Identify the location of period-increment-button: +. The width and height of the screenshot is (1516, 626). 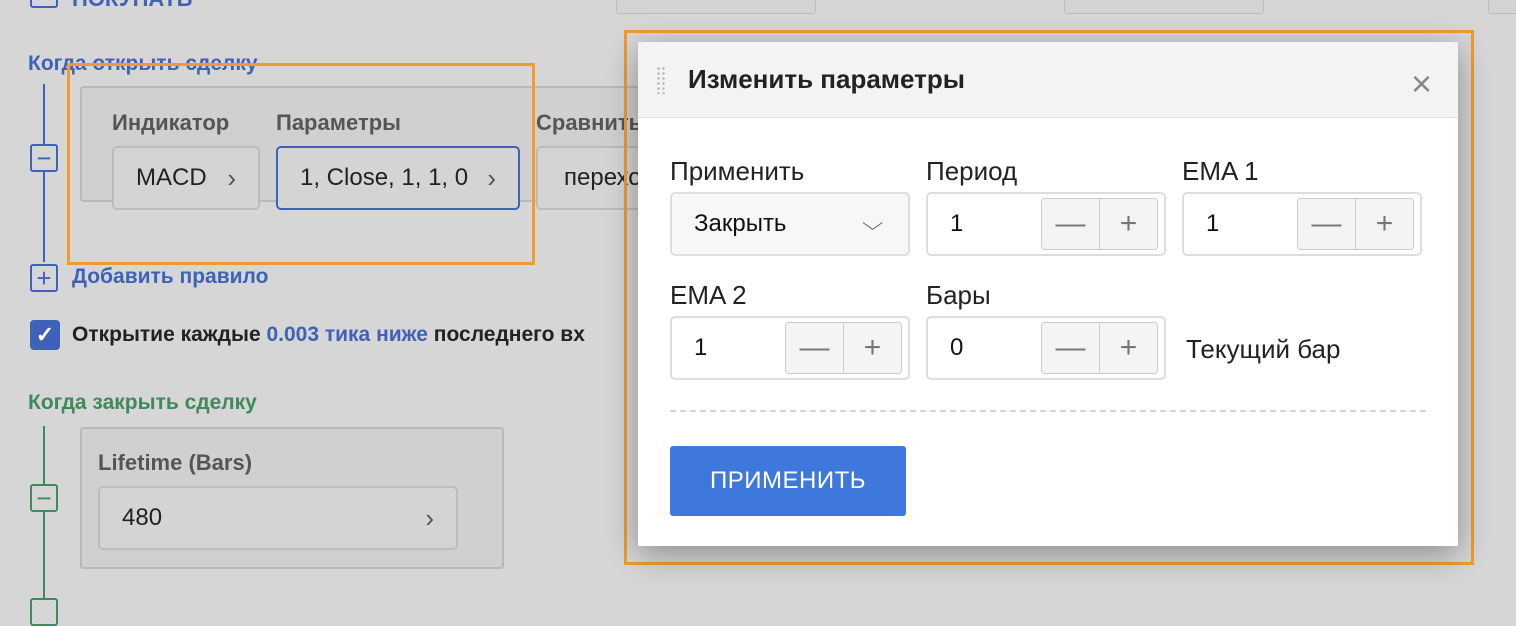
(1128, 224).